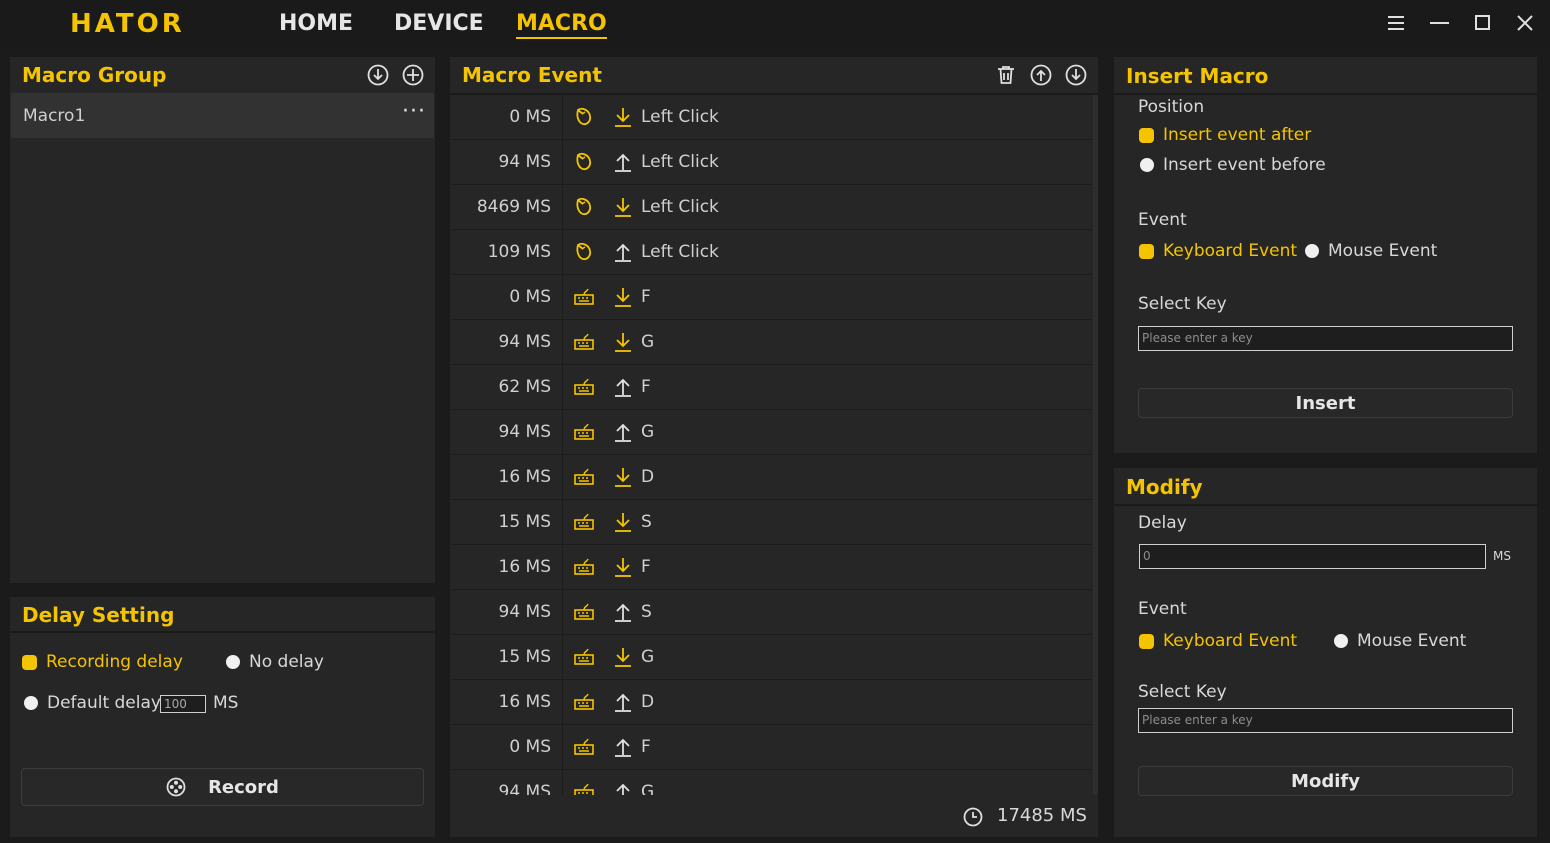 This screenshot has width=1550, height=843. I want to click on clock-icon, so click(973, 817).